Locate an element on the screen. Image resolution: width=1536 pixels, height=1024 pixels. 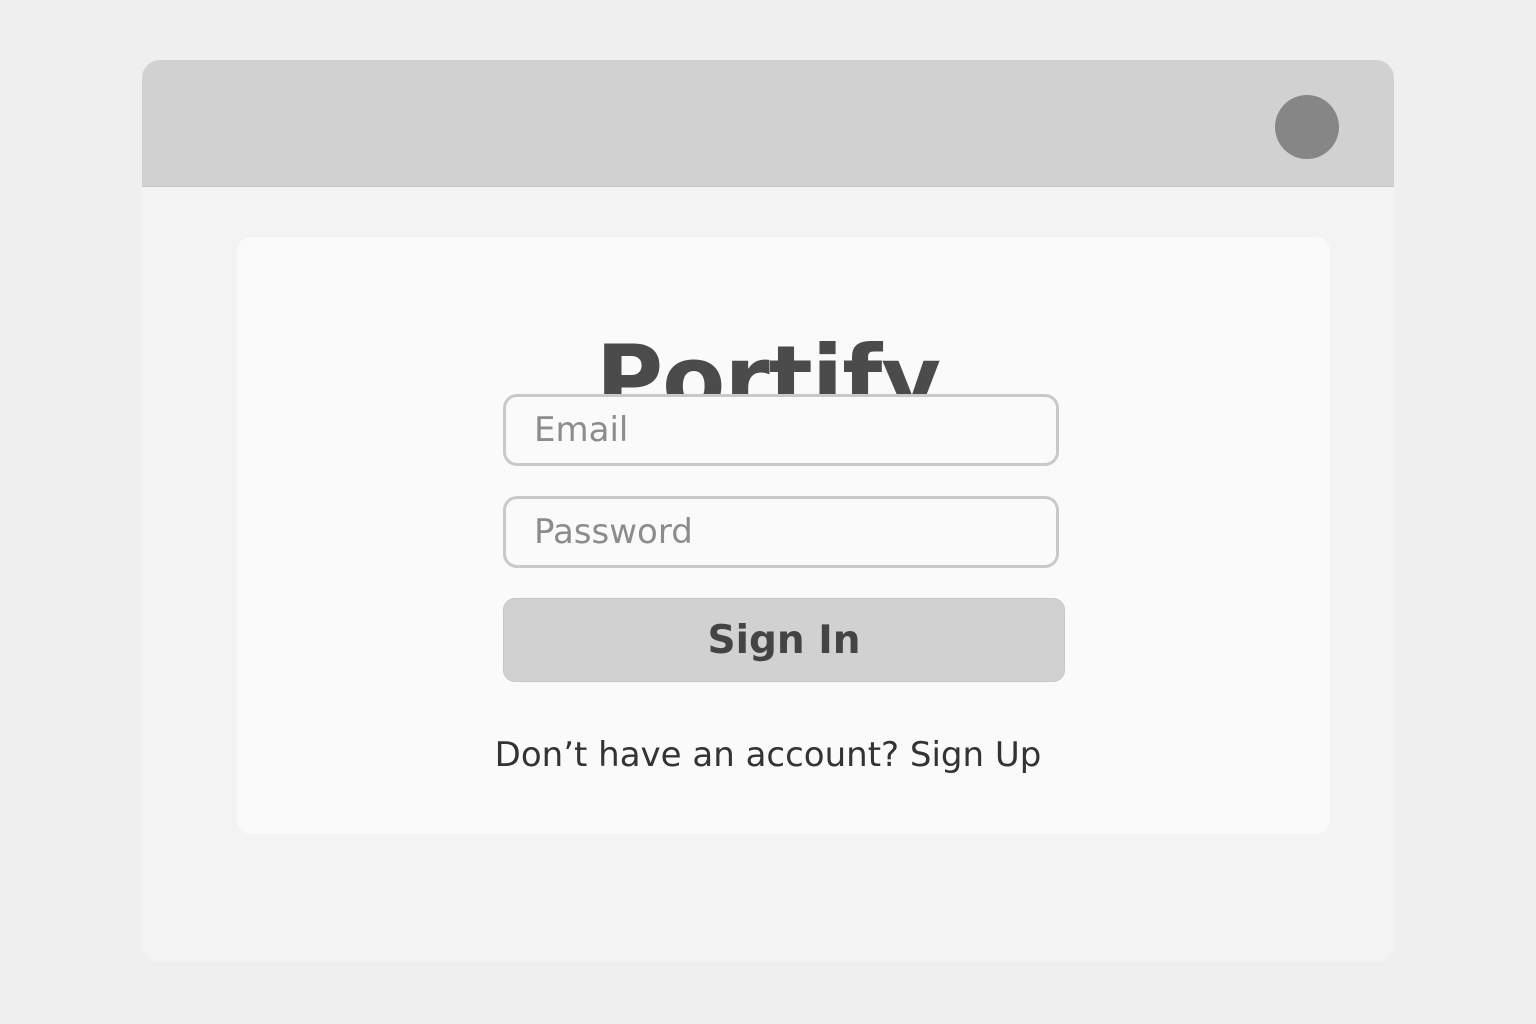
sign-in-button: Sign In is located at coordinates (784, 640).